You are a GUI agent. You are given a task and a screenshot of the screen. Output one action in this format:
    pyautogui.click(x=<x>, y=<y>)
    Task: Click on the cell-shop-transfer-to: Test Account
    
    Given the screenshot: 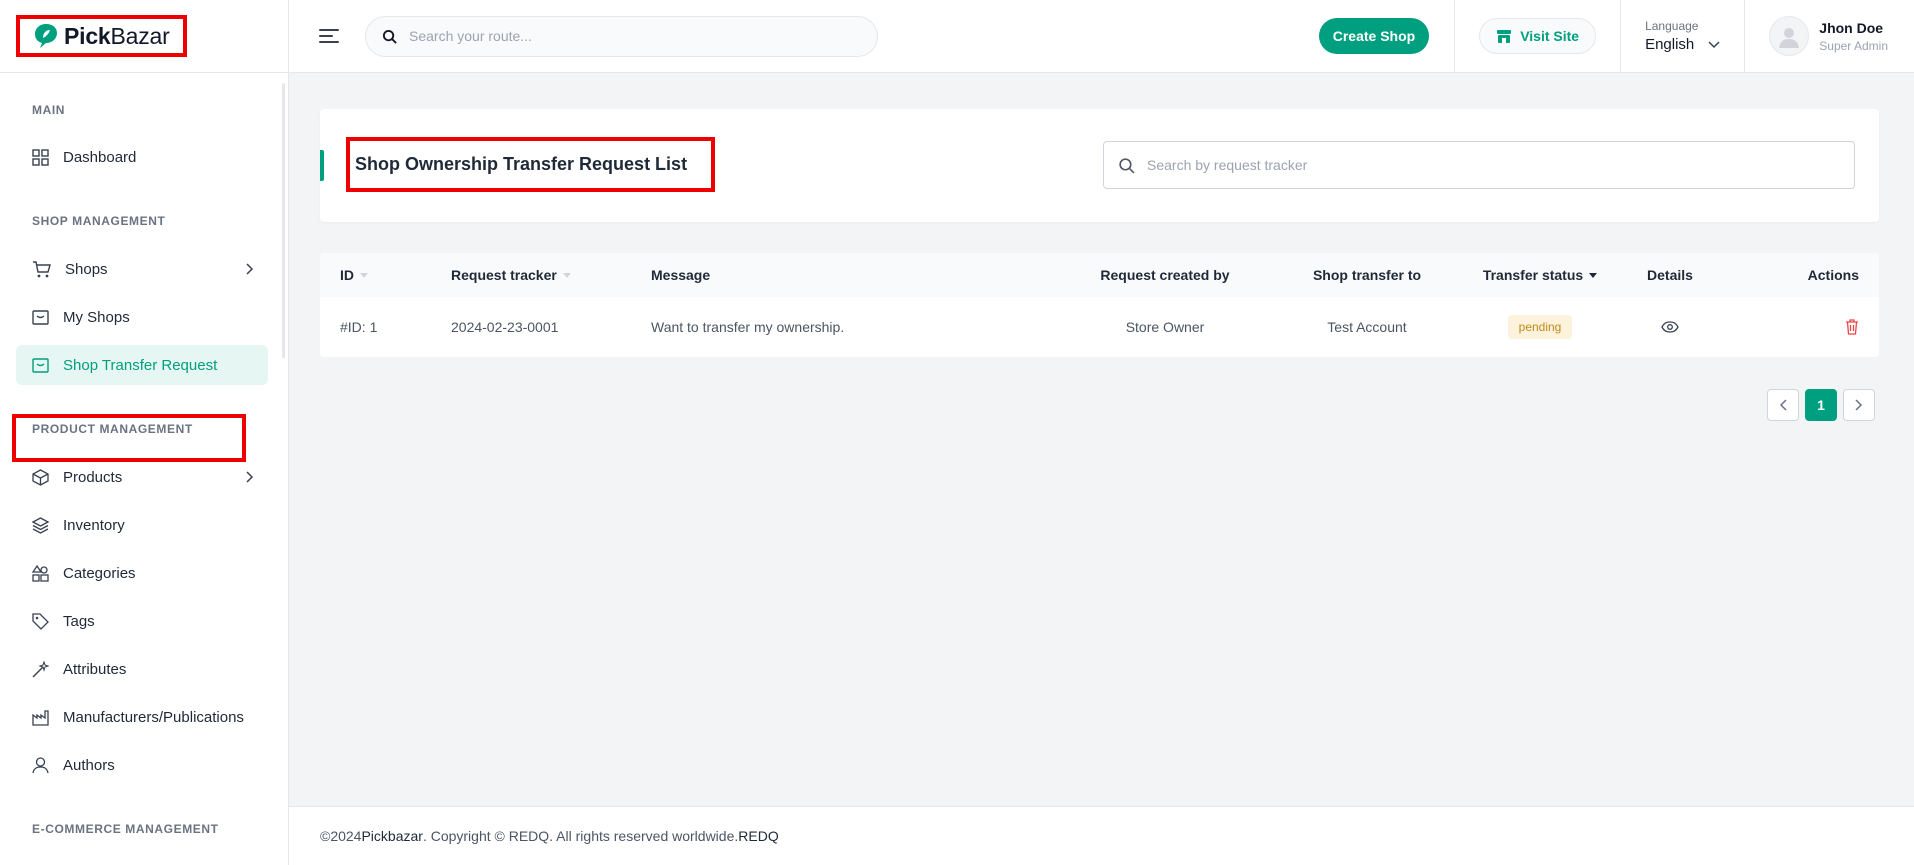 What is the action you would take?
    pyautogui.click(x=1367, y=327)
    